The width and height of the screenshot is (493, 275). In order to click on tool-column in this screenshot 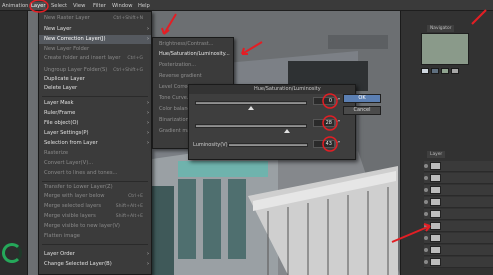, I will do `click(14, 143)`.